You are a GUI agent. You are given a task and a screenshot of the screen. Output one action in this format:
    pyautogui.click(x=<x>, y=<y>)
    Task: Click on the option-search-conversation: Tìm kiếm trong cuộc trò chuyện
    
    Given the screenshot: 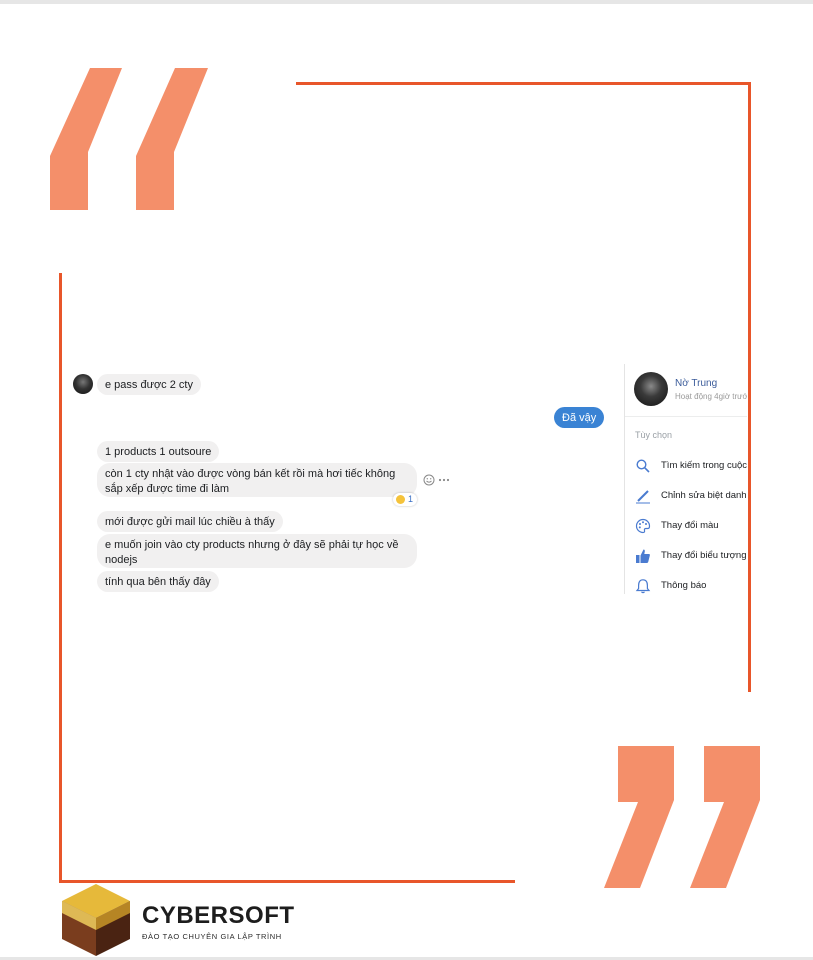 What is the action you would take?
    pyautogui.click(x=691, y=466)
    